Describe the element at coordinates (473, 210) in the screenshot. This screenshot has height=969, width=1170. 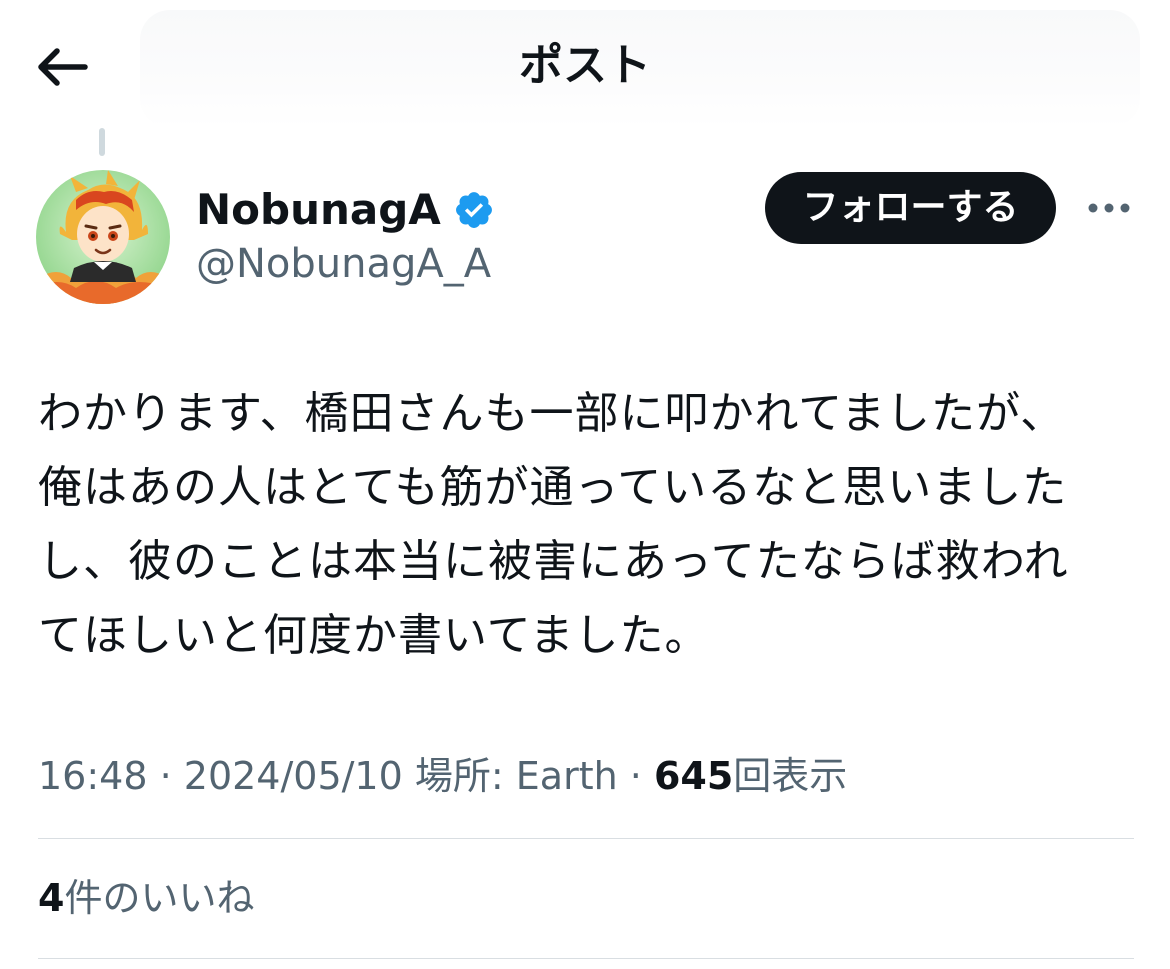
I see `verified-badge-icon` at that location.